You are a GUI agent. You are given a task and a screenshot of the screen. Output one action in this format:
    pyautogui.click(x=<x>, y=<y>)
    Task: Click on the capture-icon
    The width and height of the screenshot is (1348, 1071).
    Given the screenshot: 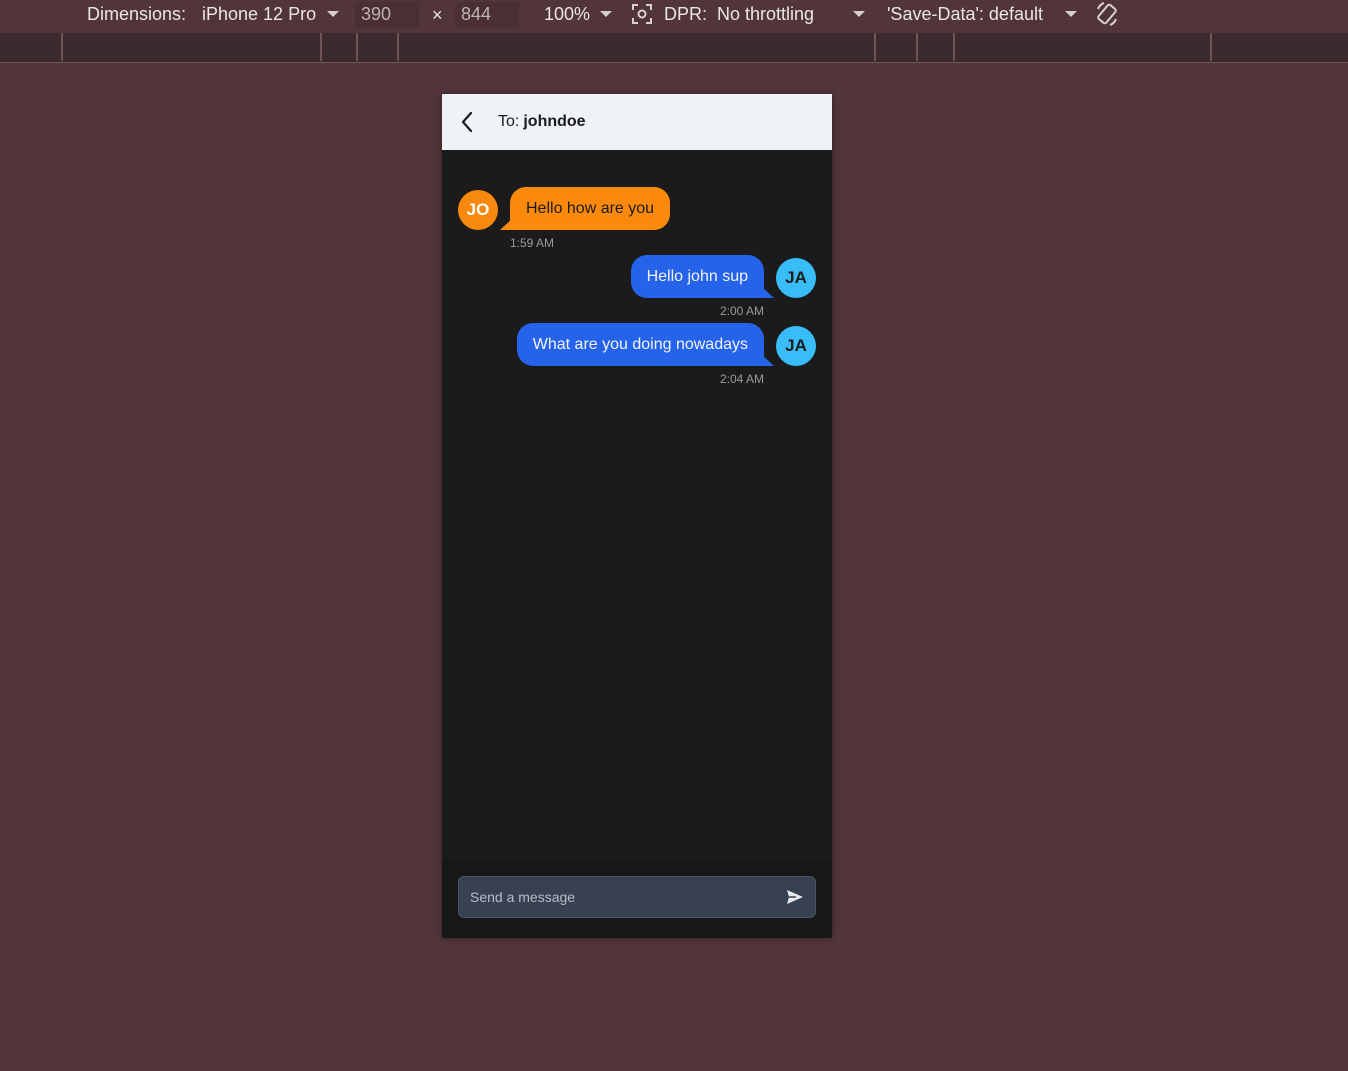 What is the action you would take?
    pyautogui.click(x=642, y=16)
    